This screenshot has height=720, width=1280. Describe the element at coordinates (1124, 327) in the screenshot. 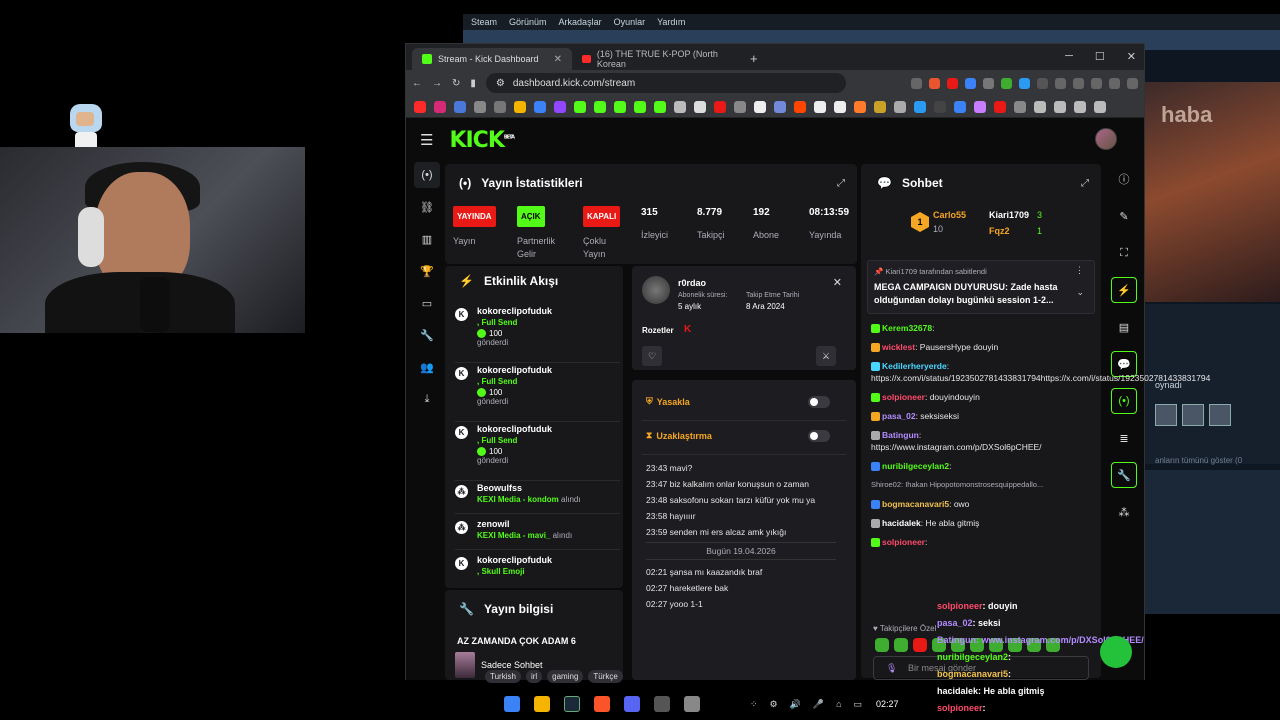

I see `notes-icon: ▤` at that location.